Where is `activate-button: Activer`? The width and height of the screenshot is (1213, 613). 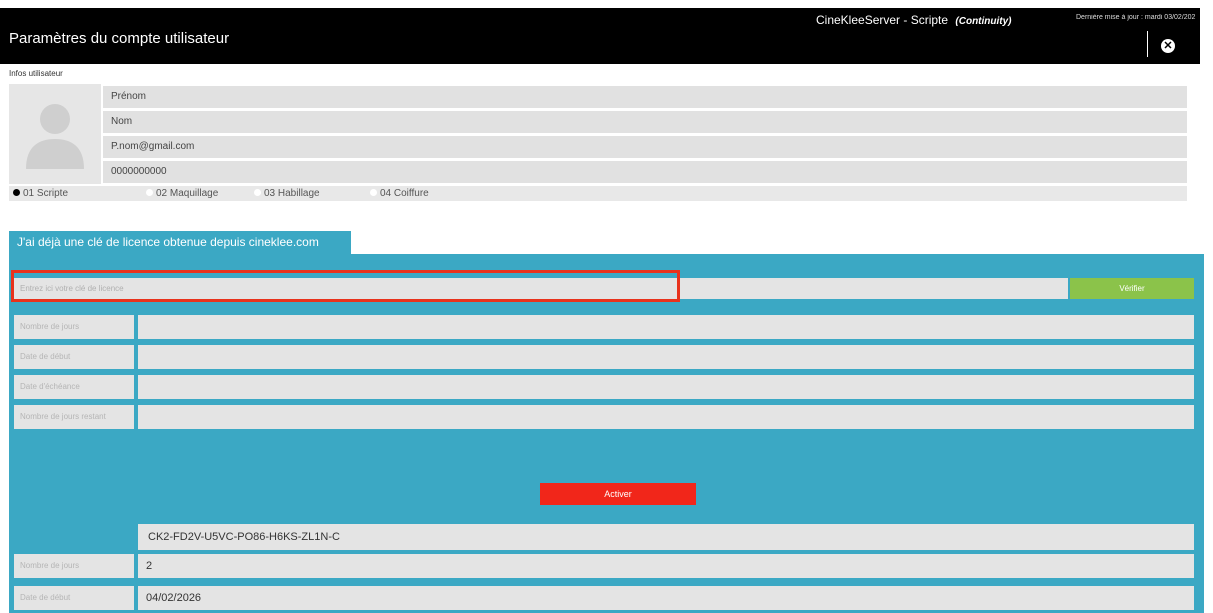 activate-button: Activer is located at coordinates (618, 494).